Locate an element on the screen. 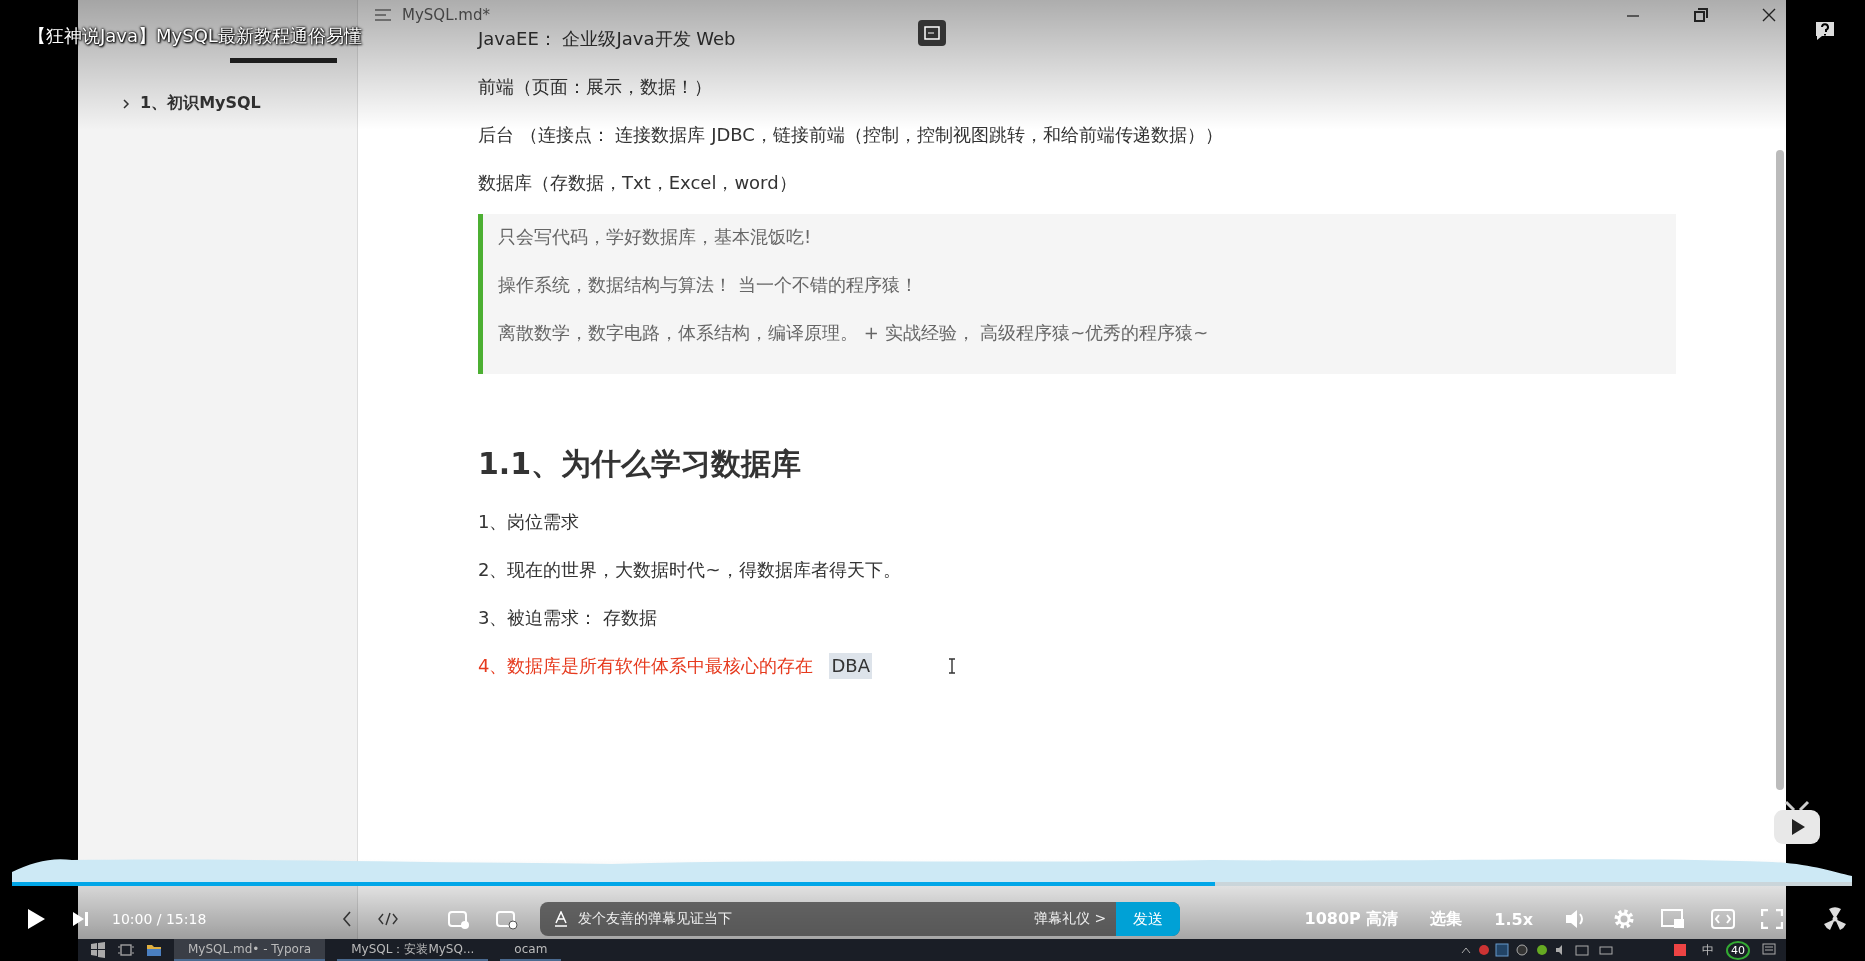 This screenshot has width=1865, height=961. input-placeholder: 发个友善的弹幕见证当下 is located at coordinates (655, 919).